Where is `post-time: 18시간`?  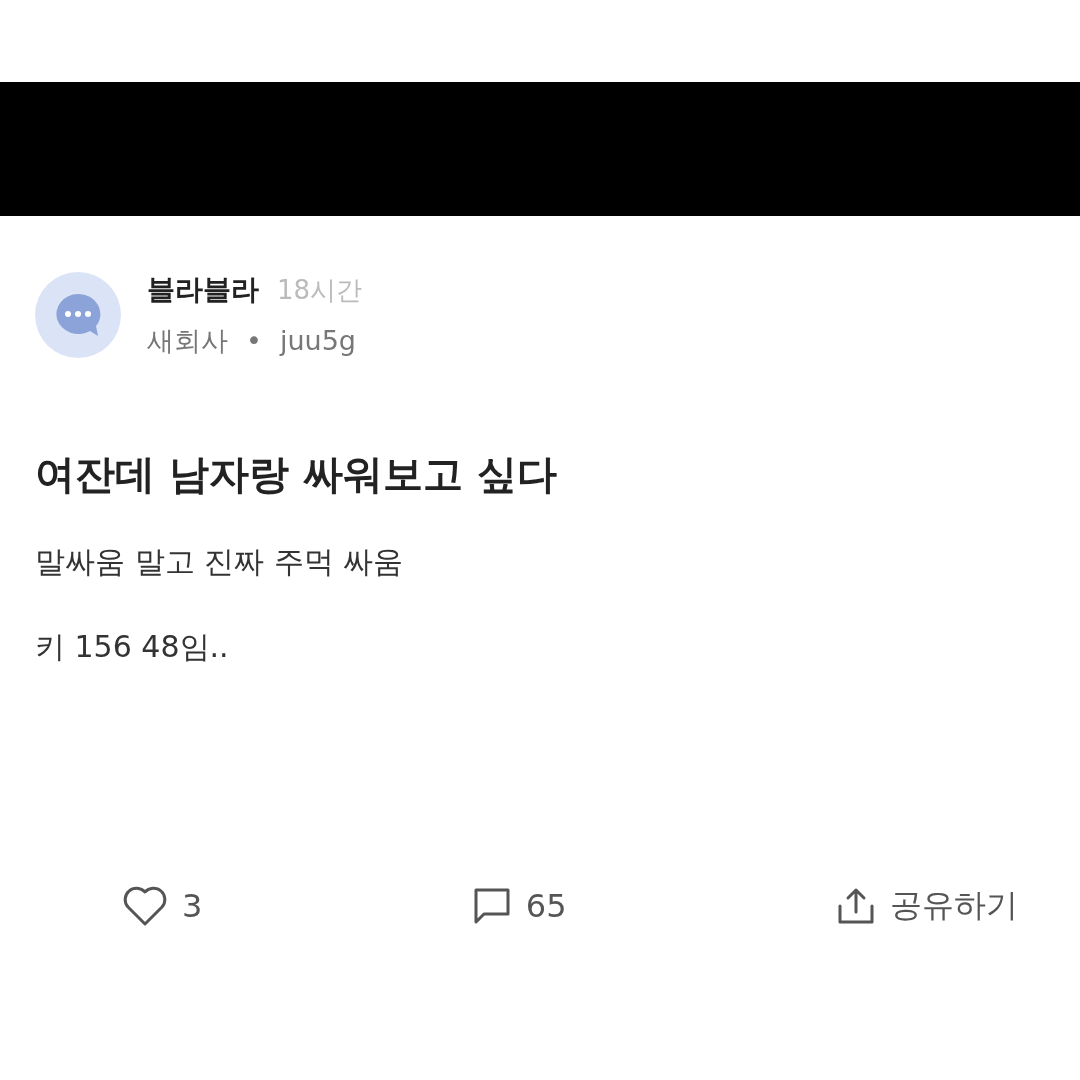
post-time: 18시간 is located at coordinates (320, 290).